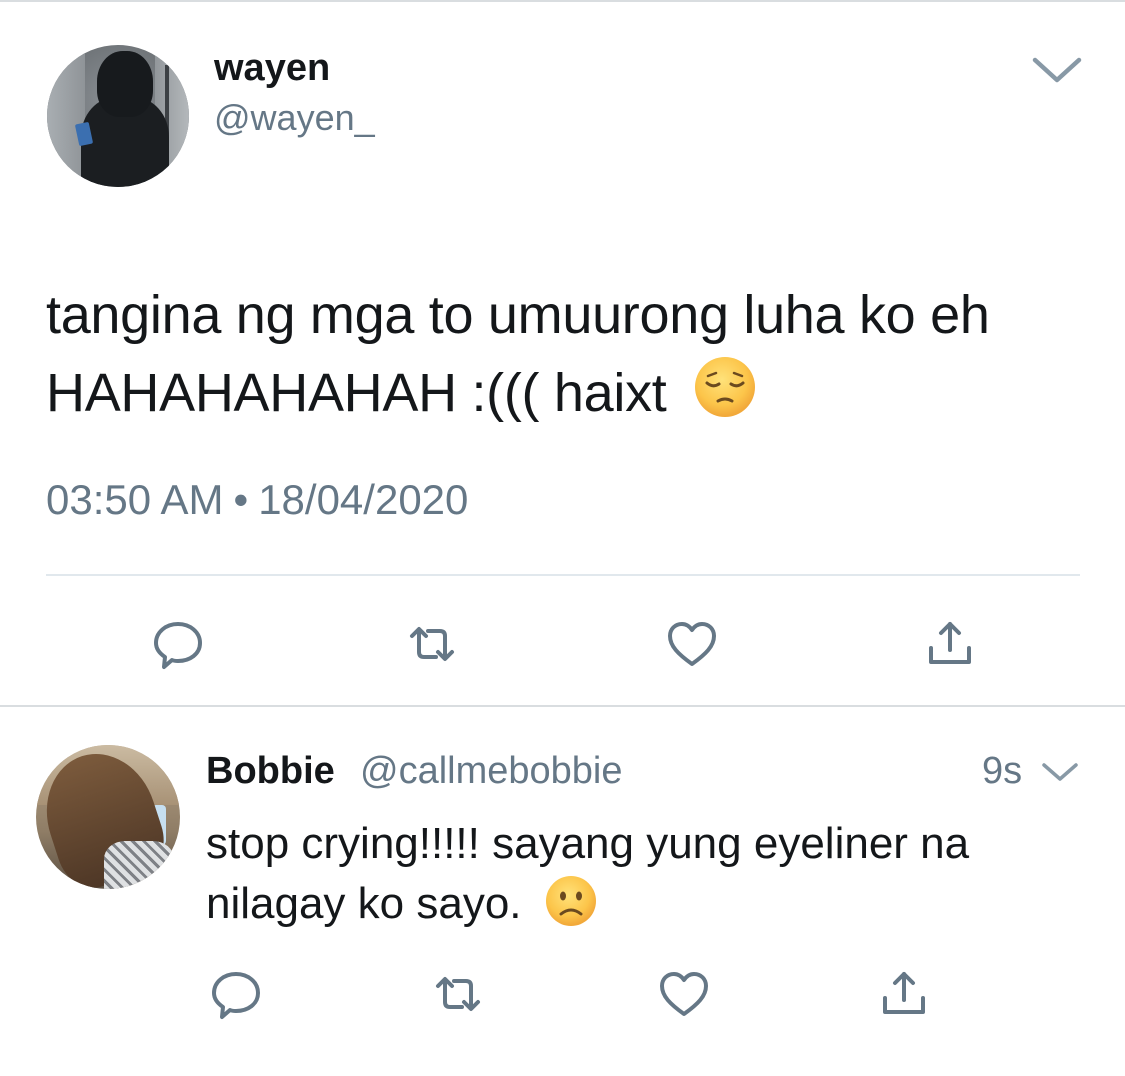 This screenshot has width=1125, height=1076. I want to click on tweet-timestamp: 03:50 AM • 18/04/2020, so click(257, 500).